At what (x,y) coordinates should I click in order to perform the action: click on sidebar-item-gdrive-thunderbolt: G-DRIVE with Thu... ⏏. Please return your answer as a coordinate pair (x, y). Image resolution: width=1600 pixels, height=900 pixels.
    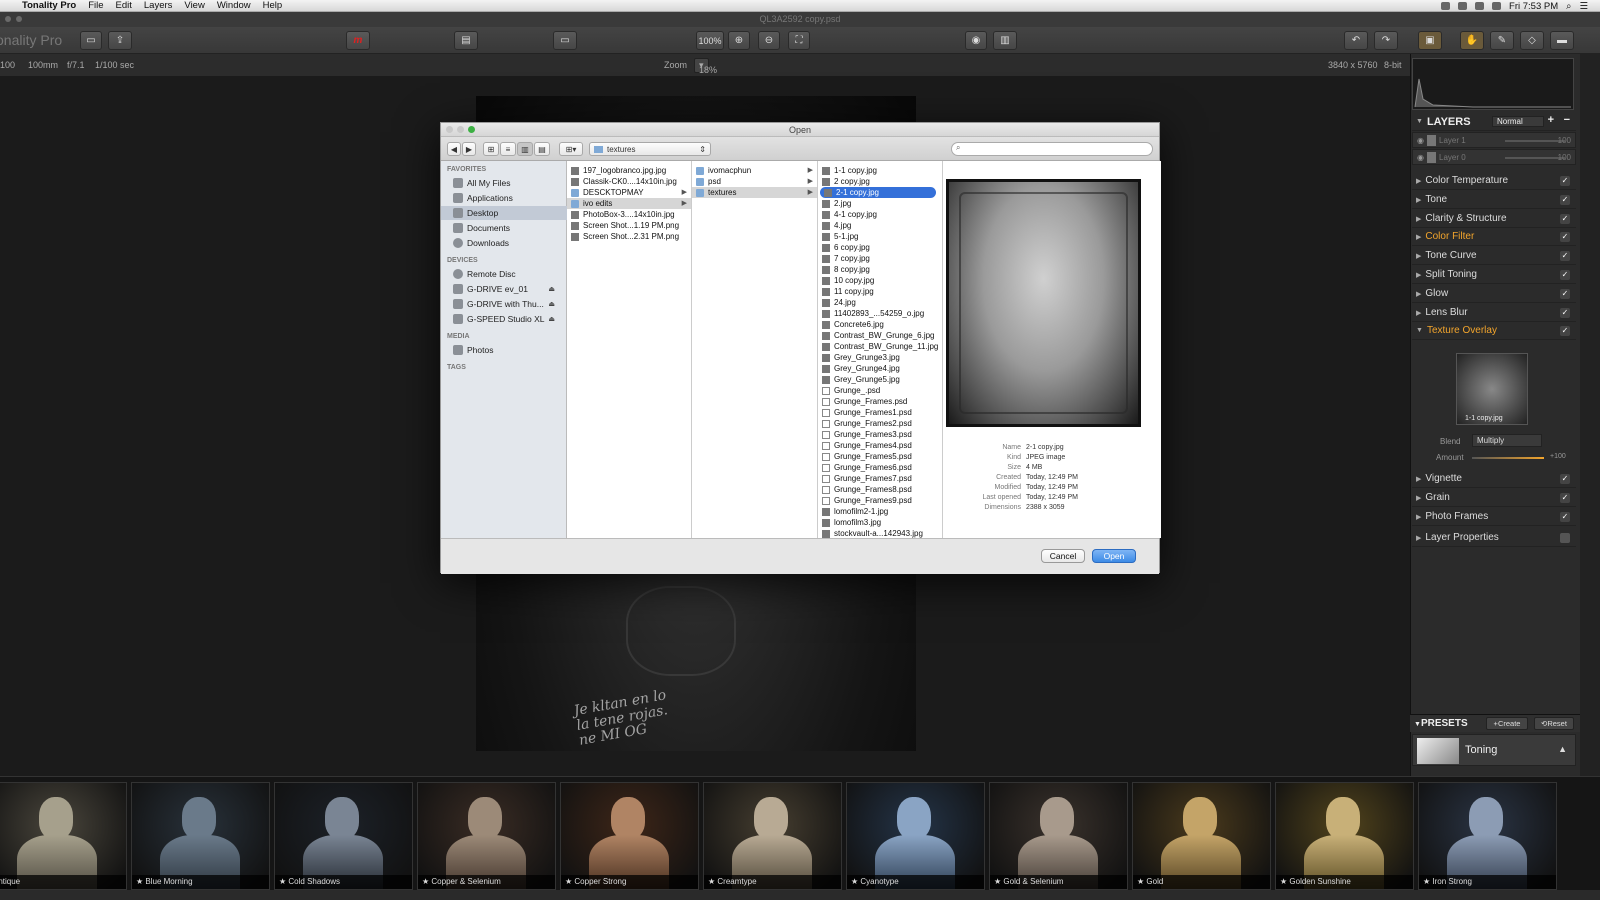
    Looking at the image, I should click on (504, 304).